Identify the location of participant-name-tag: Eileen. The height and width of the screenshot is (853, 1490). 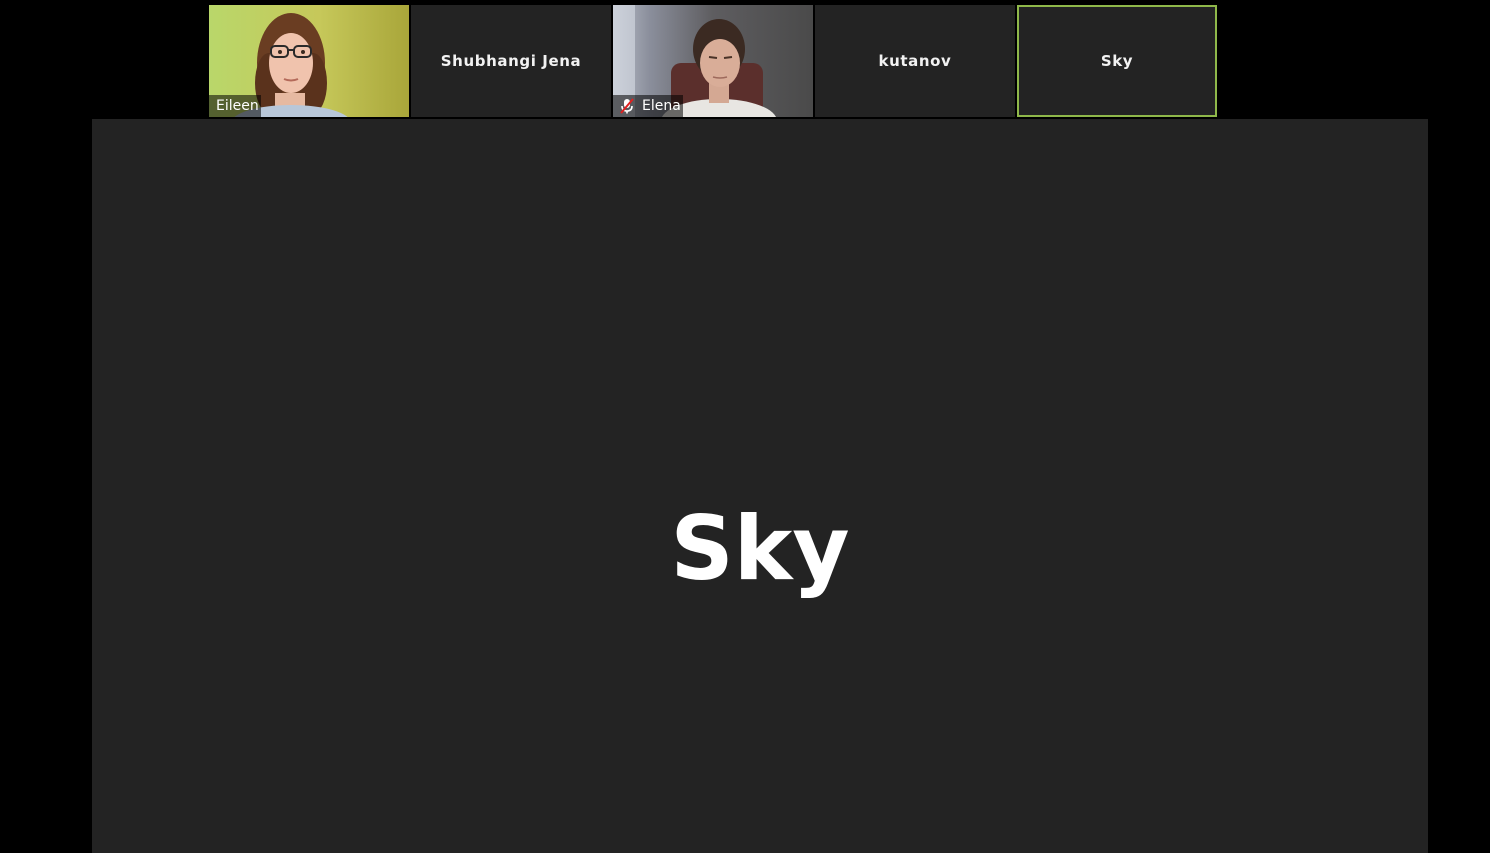
(235, 106).